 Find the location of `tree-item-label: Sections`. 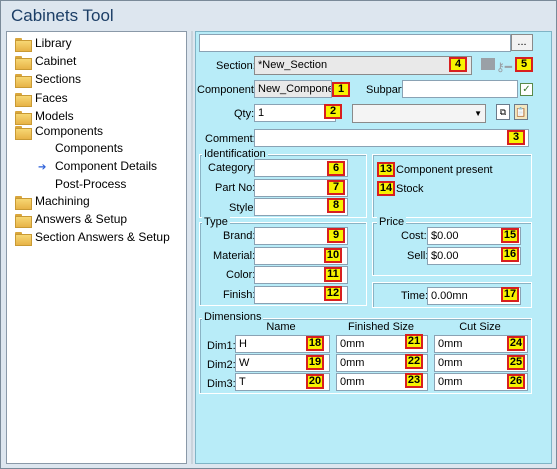

tree-item-label: Sections is located at coordinates (58, 79).